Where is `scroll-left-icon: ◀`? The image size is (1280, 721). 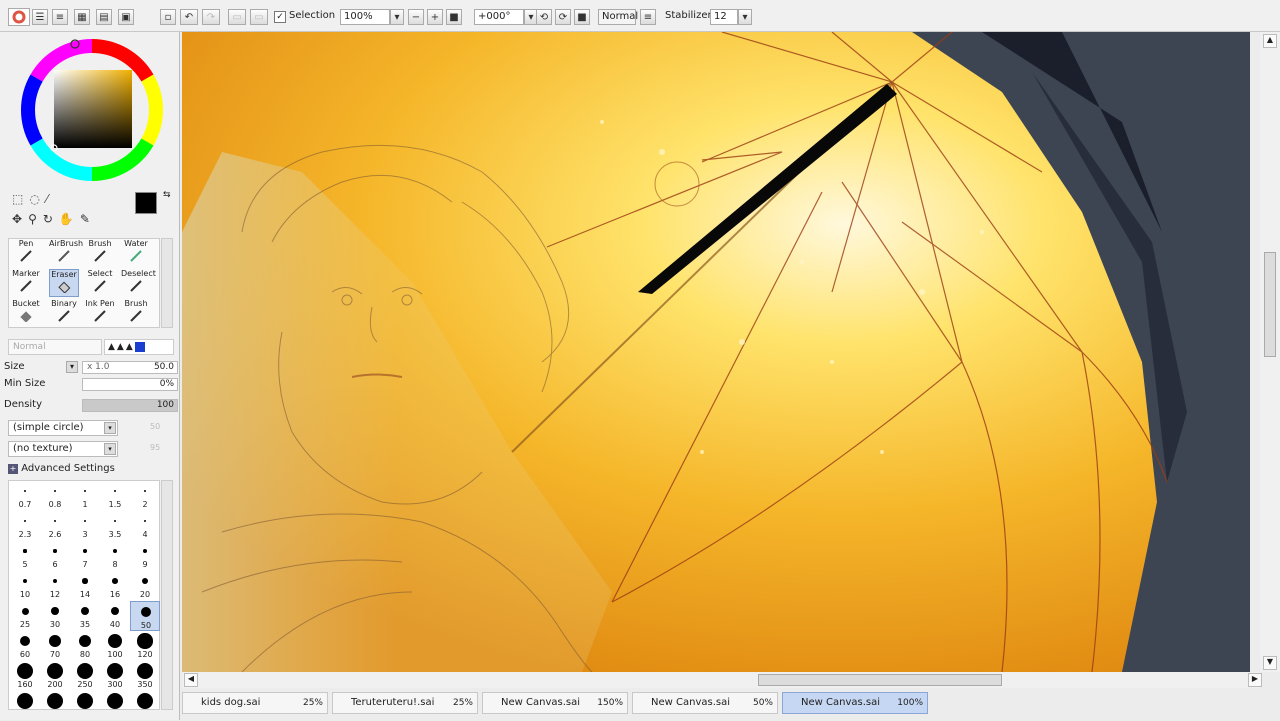
scroll-left-icon: ◀ is located at coordinates (191, 680).